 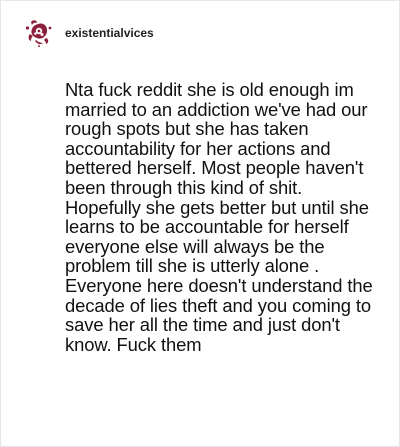 I want to click on avatar-icon, so click(x=38, y=33).